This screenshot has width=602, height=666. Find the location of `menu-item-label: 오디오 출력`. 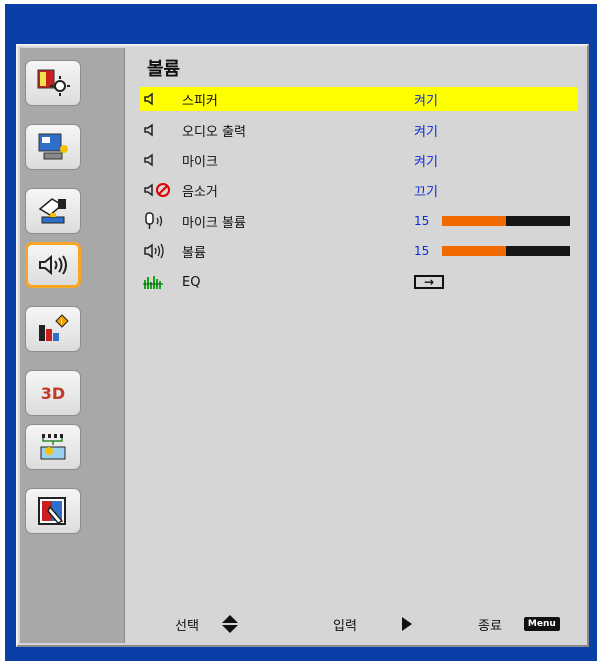

menu-item-label: 오디오 출력 is located at coordinates (214, 132).